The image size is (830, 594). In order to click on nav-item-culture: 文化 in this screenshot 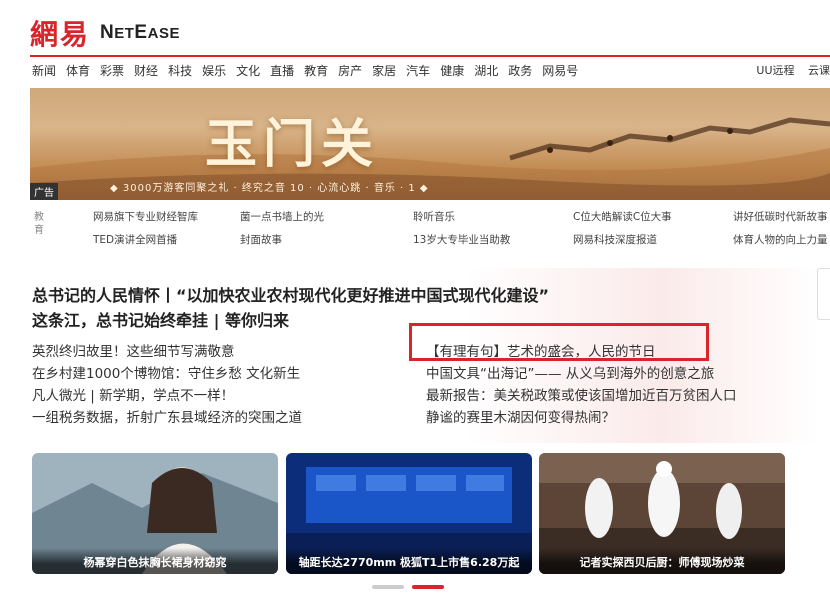, I will do `click(248, 71)`.